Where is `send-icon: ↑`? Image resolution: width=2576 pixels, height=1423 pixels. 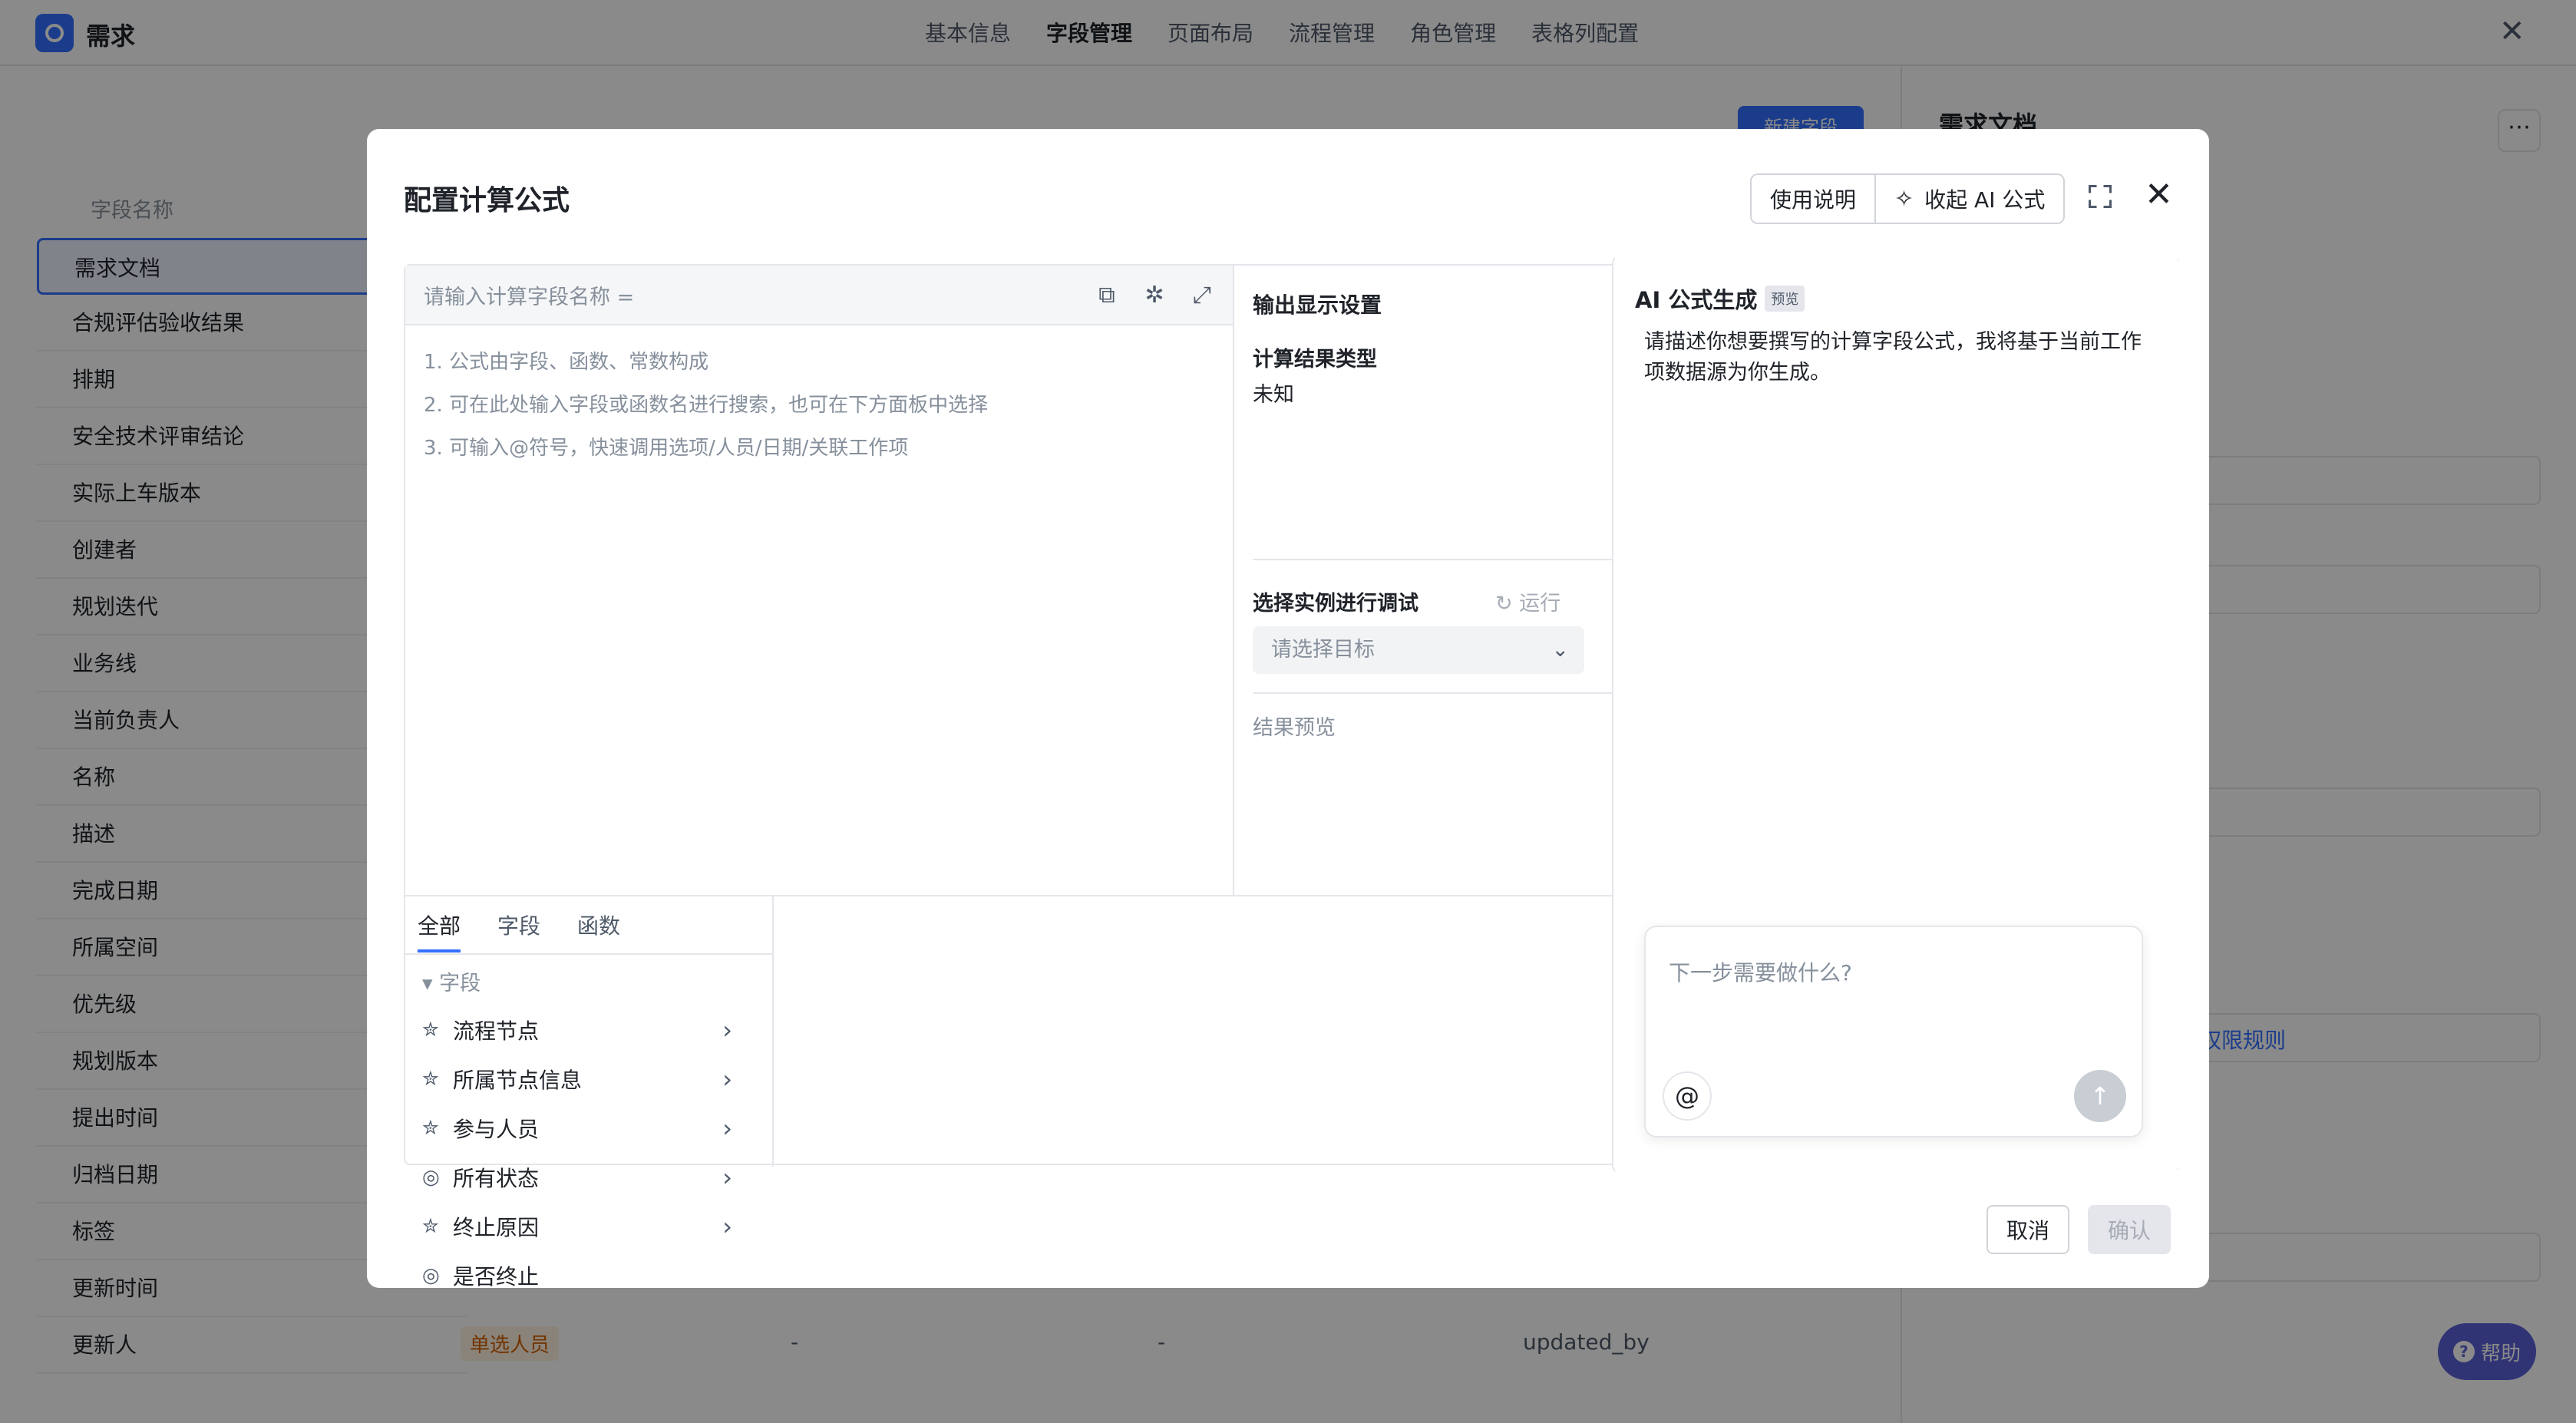 send-icon: ↑ is located at coordinates (2100, 1096).